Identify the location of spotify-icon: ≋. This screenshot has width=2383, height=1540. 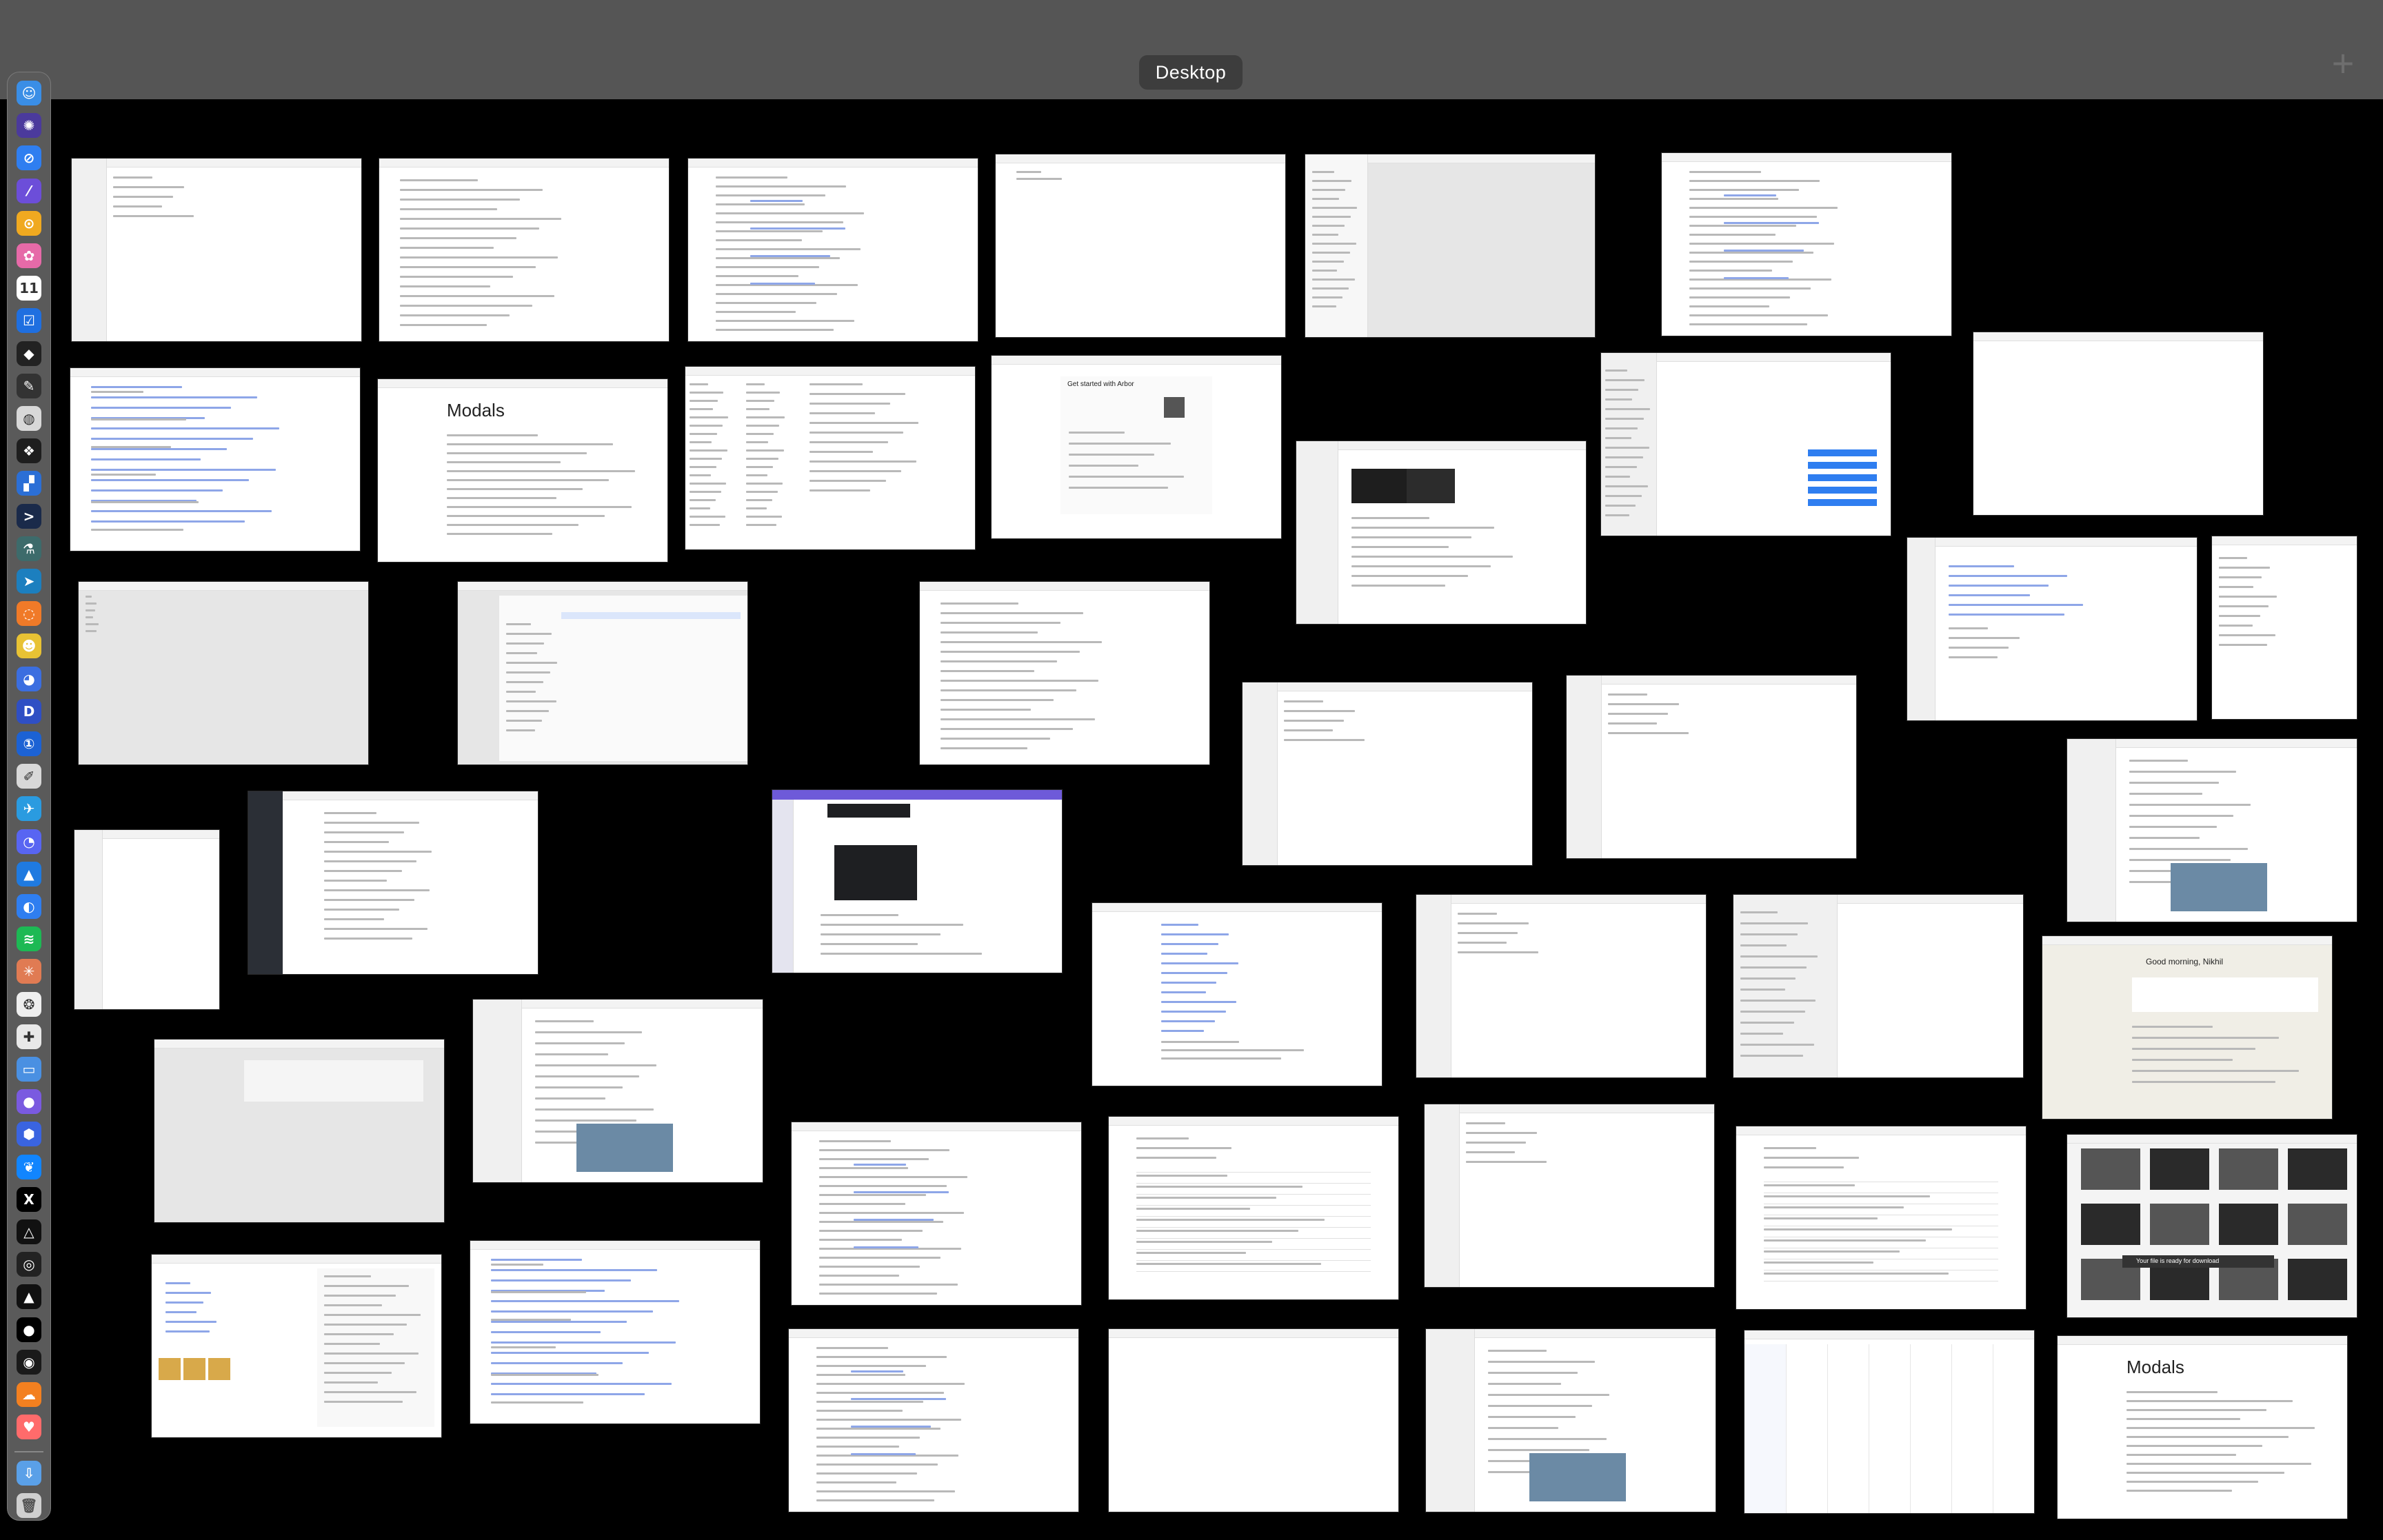
(29, 939).